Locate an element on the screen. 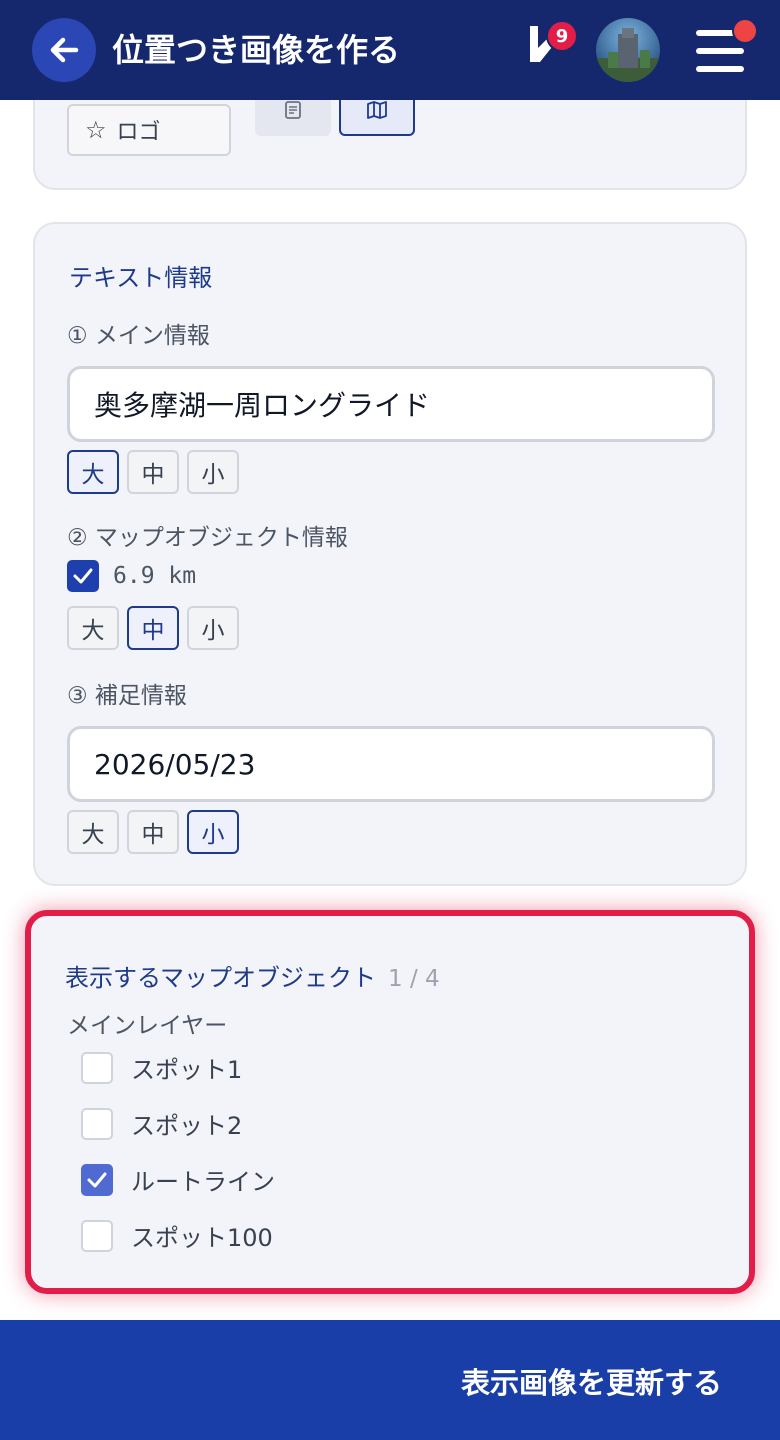  map-object-info-value: 6.9 km is located at coordinates (155, 576).